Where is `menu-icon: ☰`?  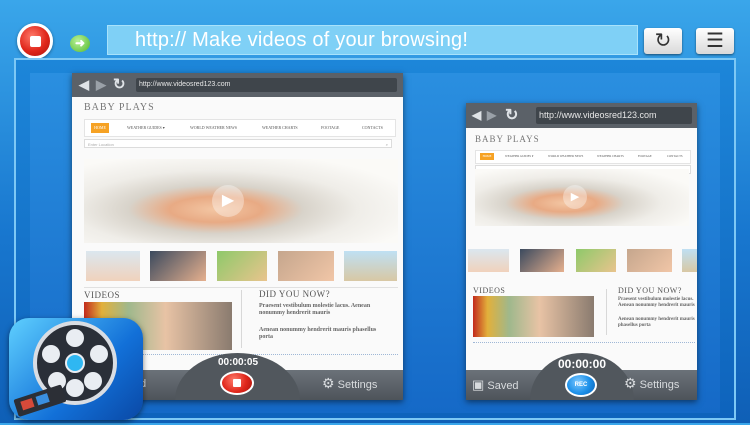
menu-icon: ☰ is located at coordinates (715, 41).